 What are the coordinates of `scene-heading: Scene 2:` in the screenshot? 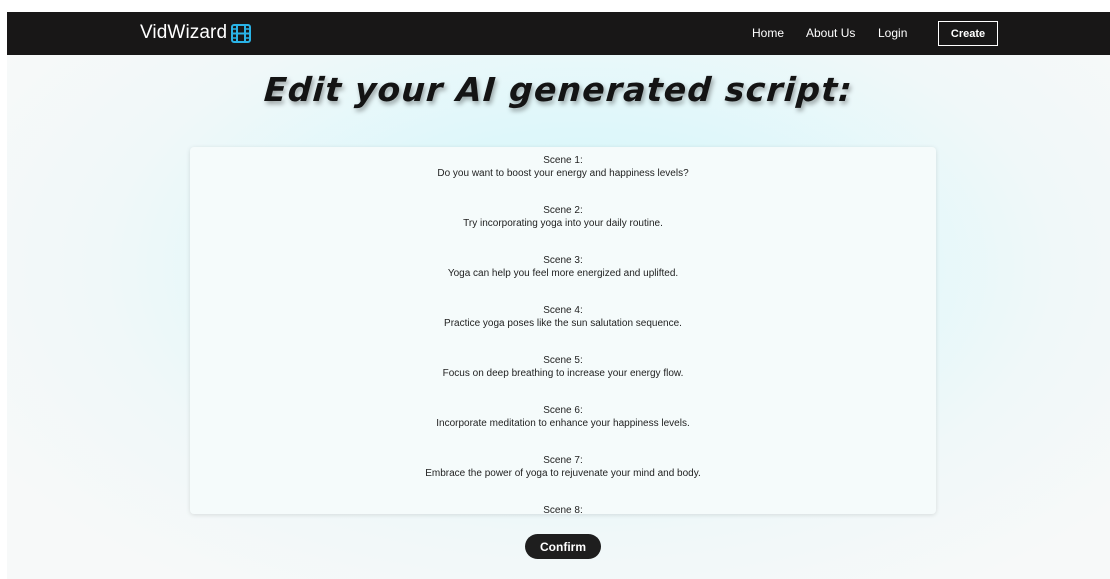 It's located at (563, 210).